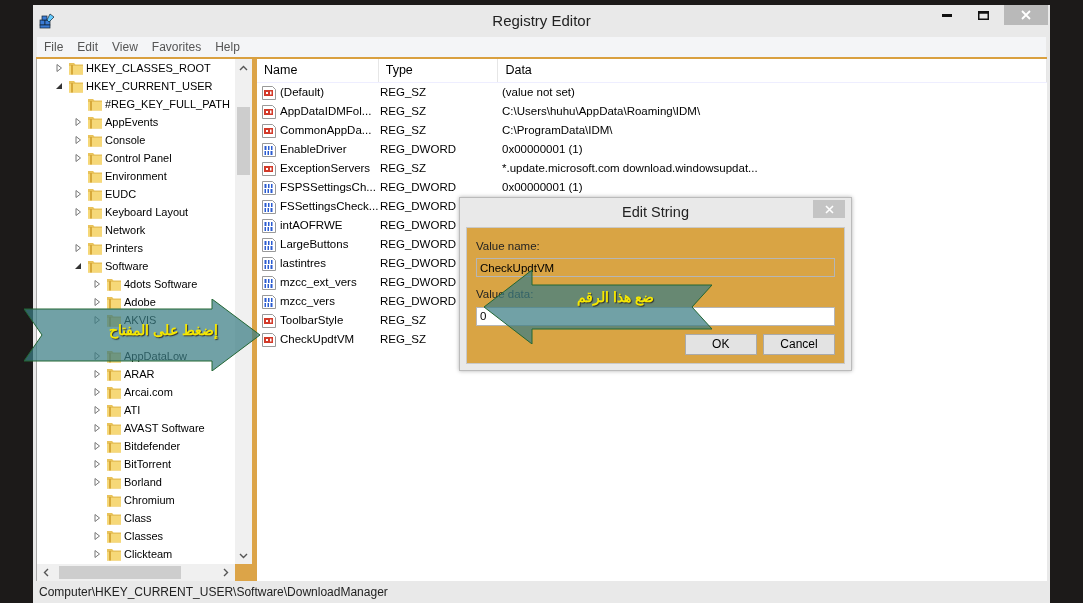 The width and height of the screenshot is (1083, 603). Describe the element at coordinates (303, 263) in the screenshot. I see `value-name: lastintres` at that location.